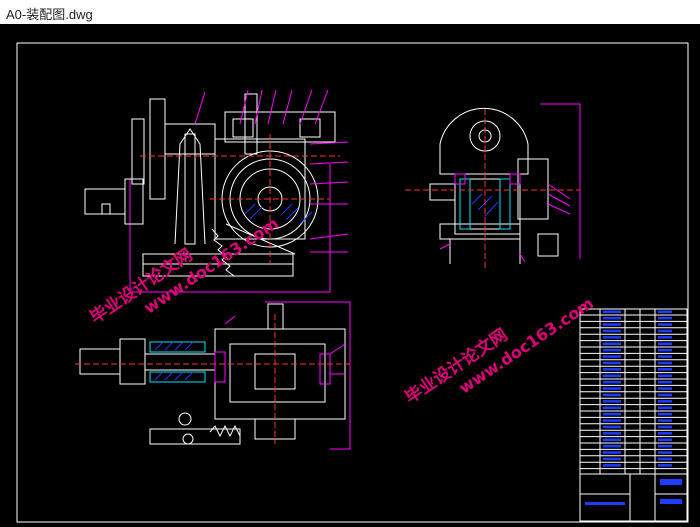  Describe the element at coordinates (493, 186) in the screenshot. I see `side-view` at that location.